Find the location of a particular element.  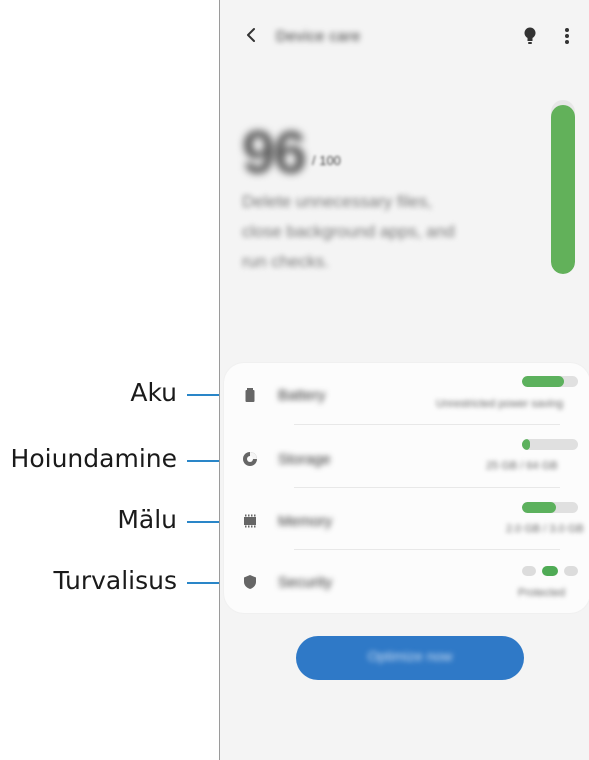

security-label: Security is located at coordinates (305, 582).